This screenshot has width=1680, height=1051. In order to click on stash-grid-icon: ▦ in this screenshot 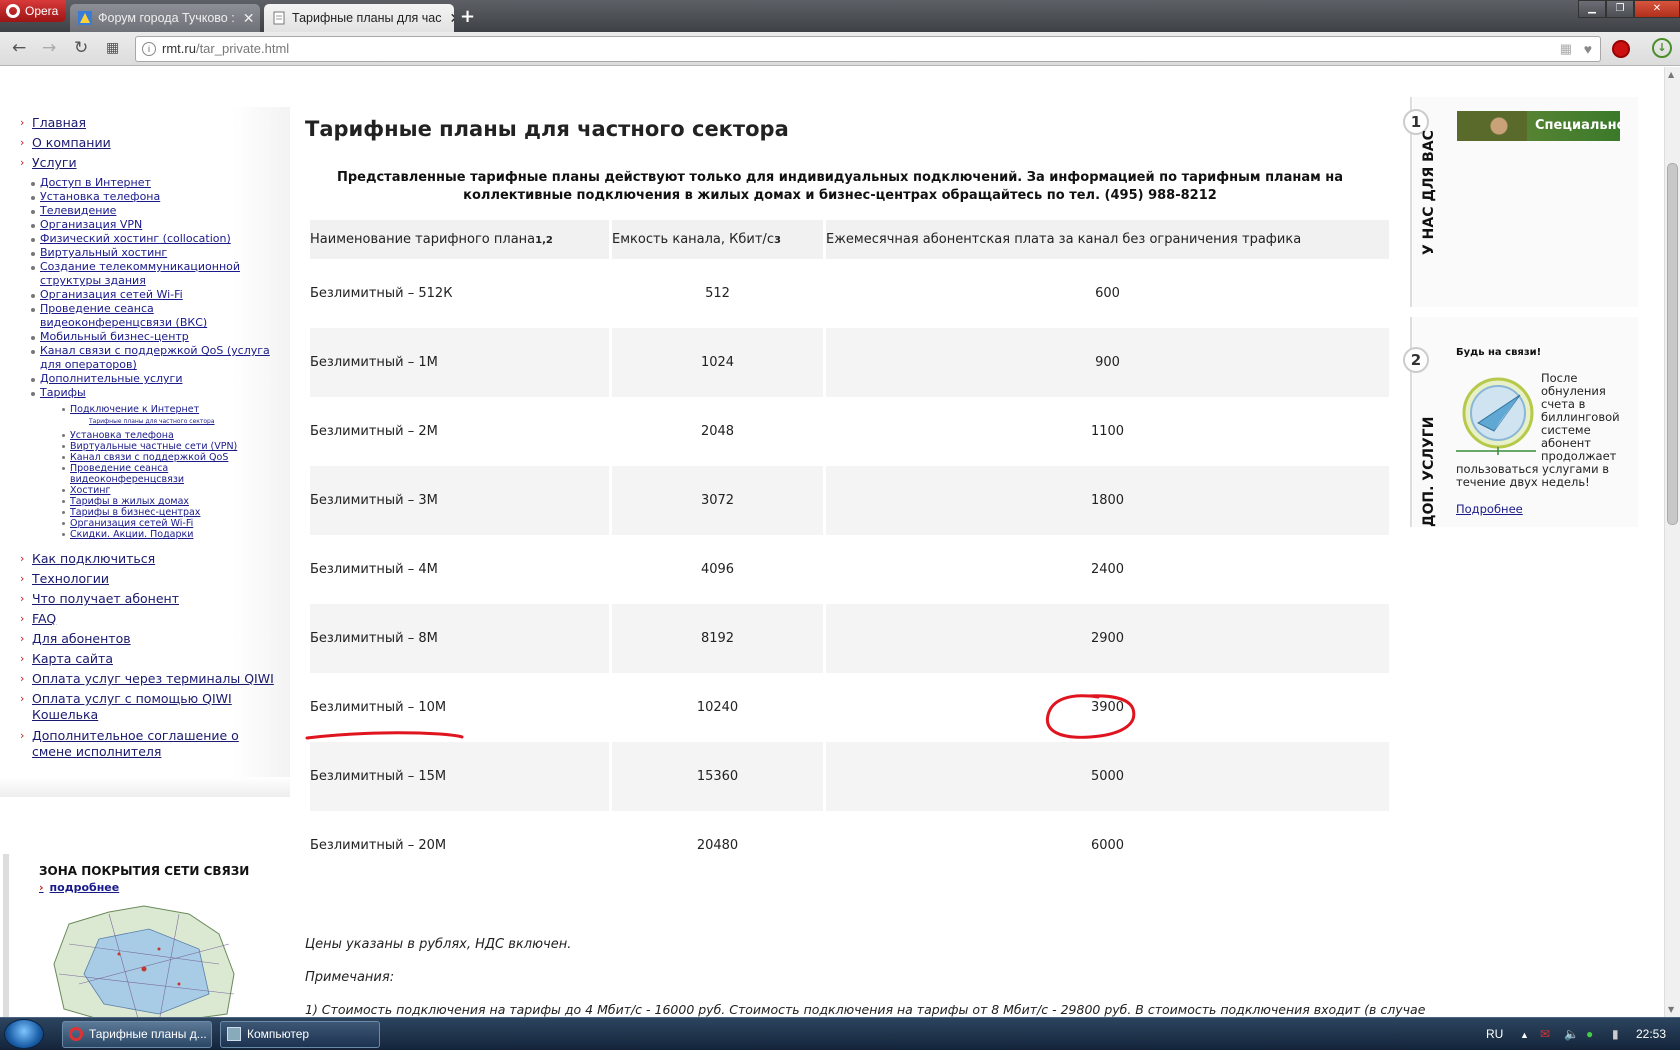, I will do `click(1566, 49)`.